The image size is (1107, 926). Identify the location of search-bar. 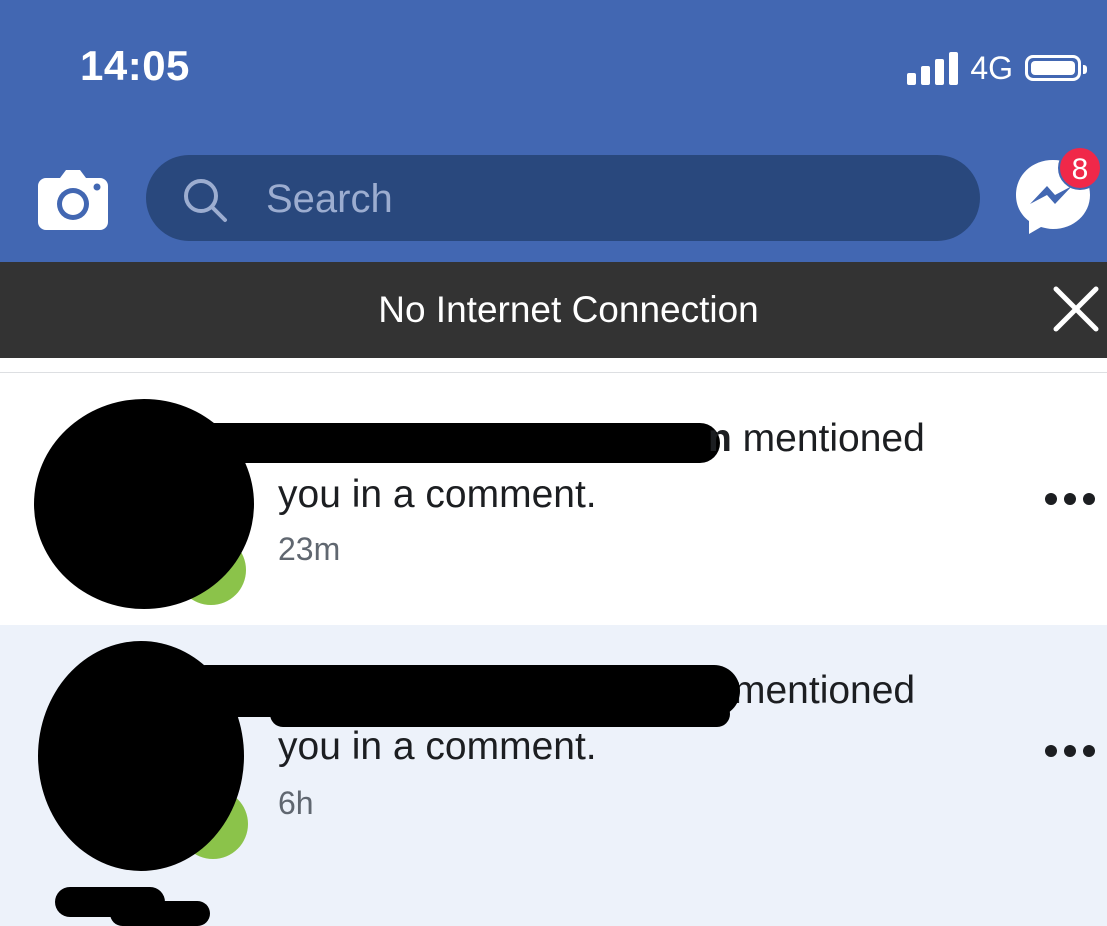
(563, 199).